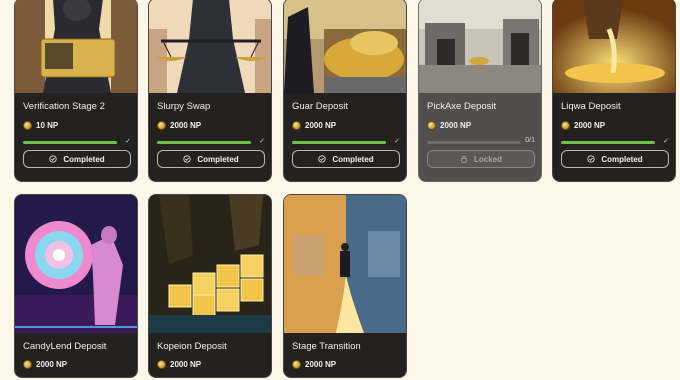  I want to click on quest-art-warrior, so click(76, 46).